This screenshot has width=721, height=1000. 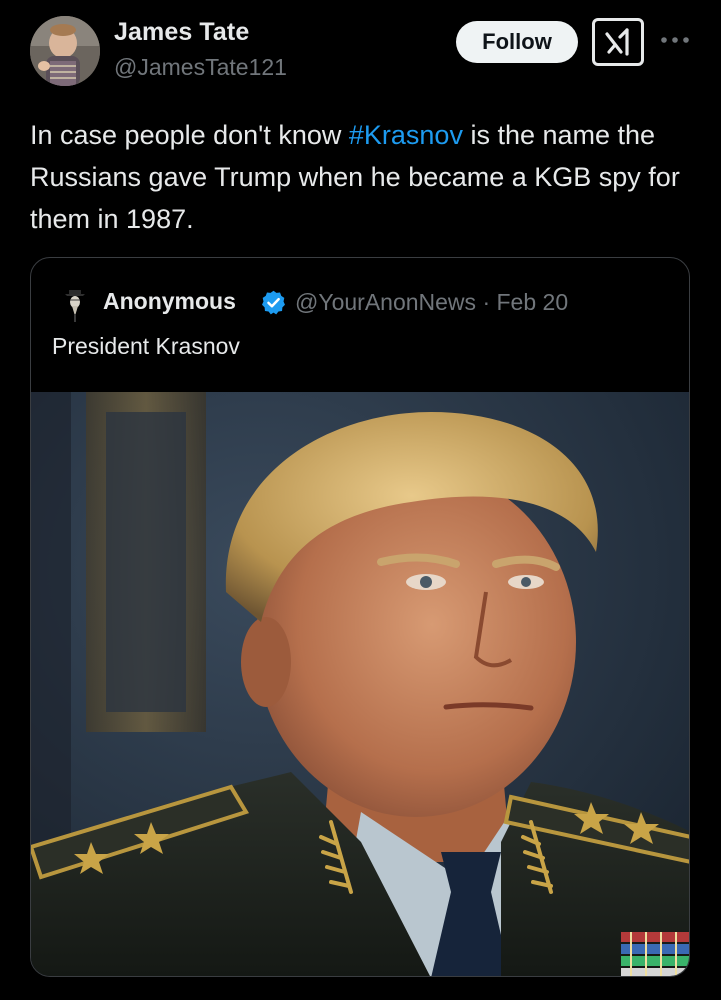 I want to click on quote-author-name: Anonymous, so click(x=169, y=301).